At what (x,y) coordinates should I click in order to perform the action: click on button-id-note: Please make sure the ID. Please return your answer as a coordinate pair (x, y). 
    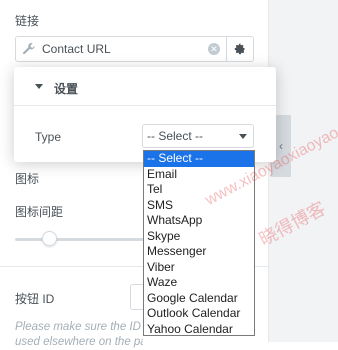
    Looking at the image, I should click on (78, 327).